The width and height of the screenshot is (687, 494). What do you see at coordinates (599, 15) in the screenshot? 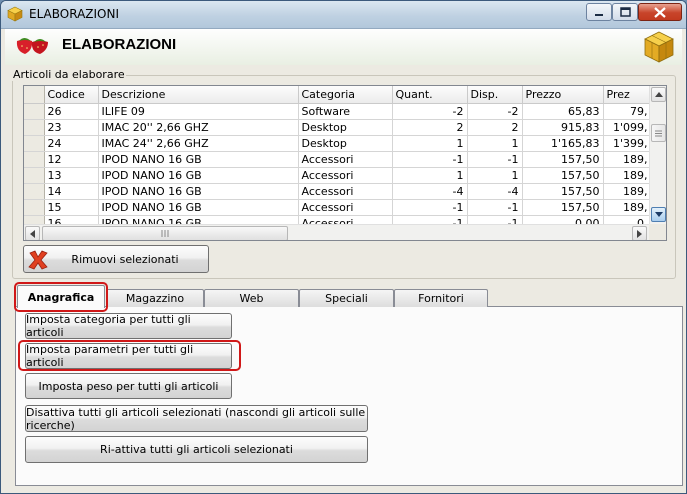
I see `minimize-icon` at bounding box center [599, 15].